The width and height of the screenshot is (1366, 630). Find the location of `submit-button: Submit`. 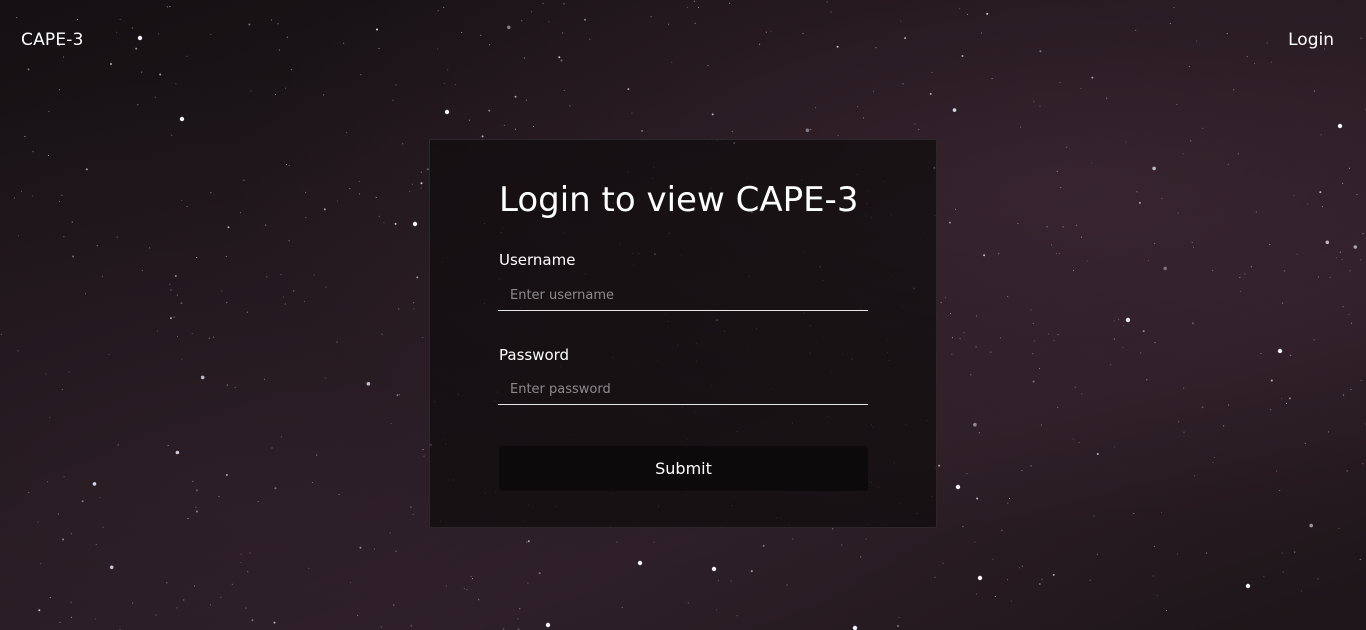

submit-button: Submit is located at coordinates (683, 468).